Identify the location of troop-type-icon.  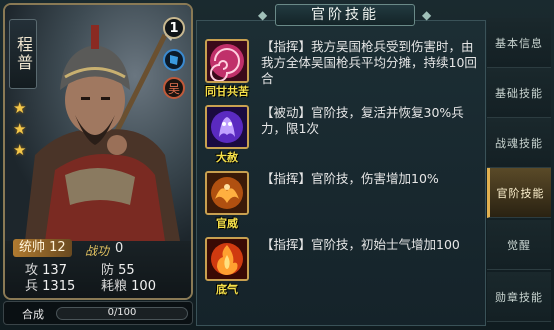
(174, 60).